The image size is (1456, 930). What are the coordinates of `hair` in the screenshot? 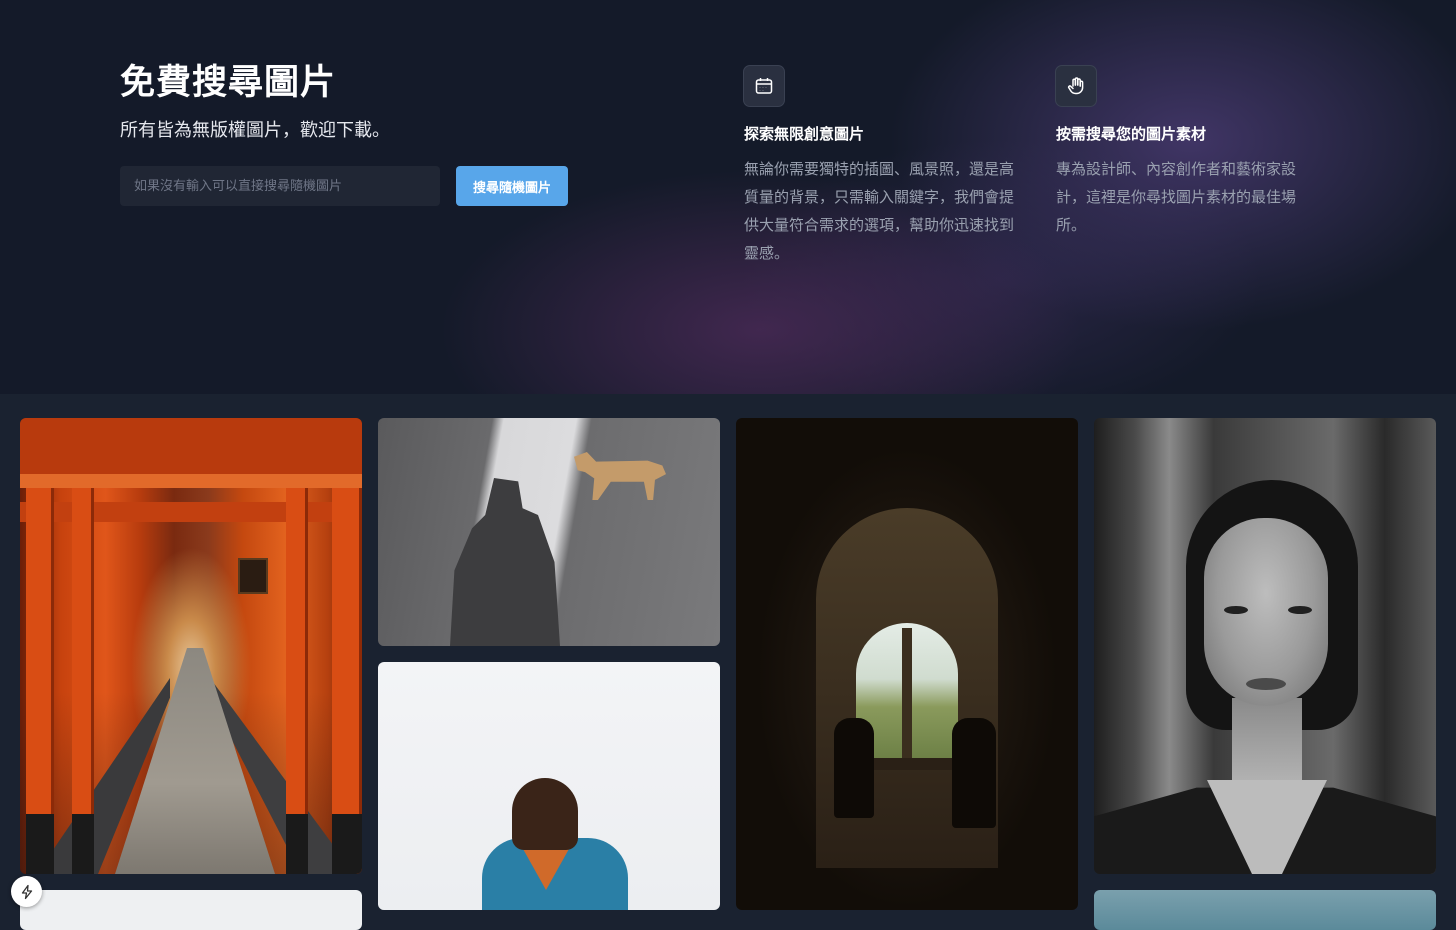 It's located at (545, 814).